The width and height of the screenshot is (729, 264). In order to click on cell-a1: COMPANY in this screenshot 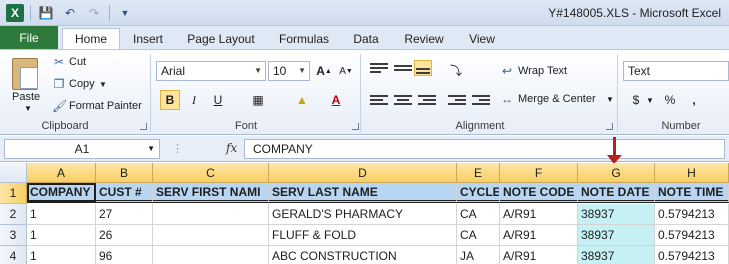, I will do `click(61, 193)`.